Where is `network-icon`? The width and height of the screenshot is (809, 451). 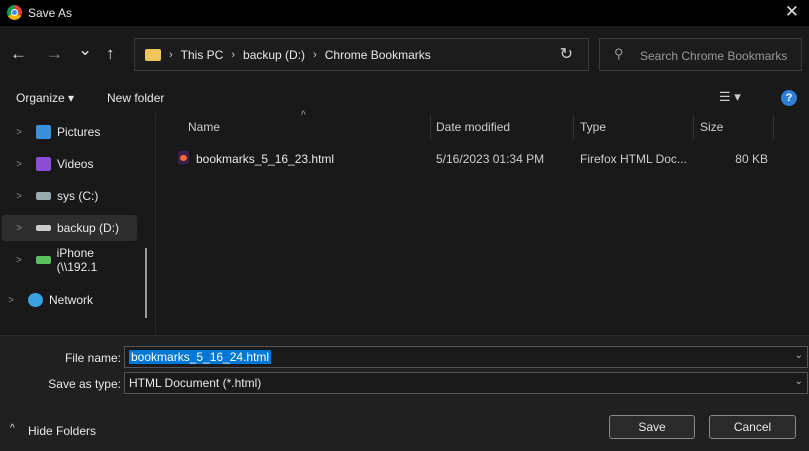
network-icon is located at coordinates (35, 300).